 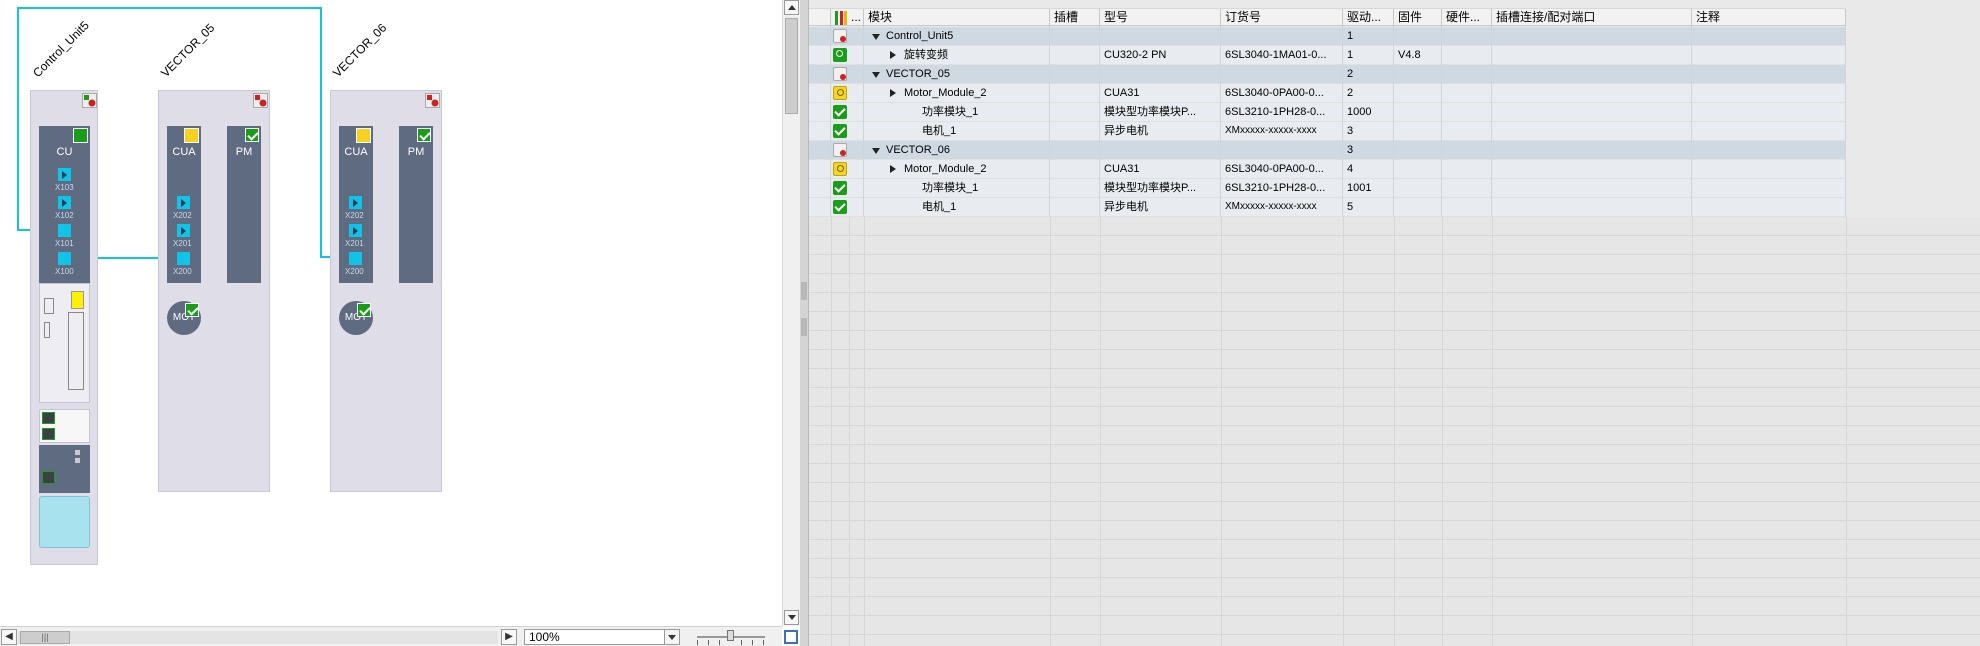 What do you see at coordinates (61, 49) in the screenshot?
I see `device-label: Control_Unit5` at bounding box center [61, 49].